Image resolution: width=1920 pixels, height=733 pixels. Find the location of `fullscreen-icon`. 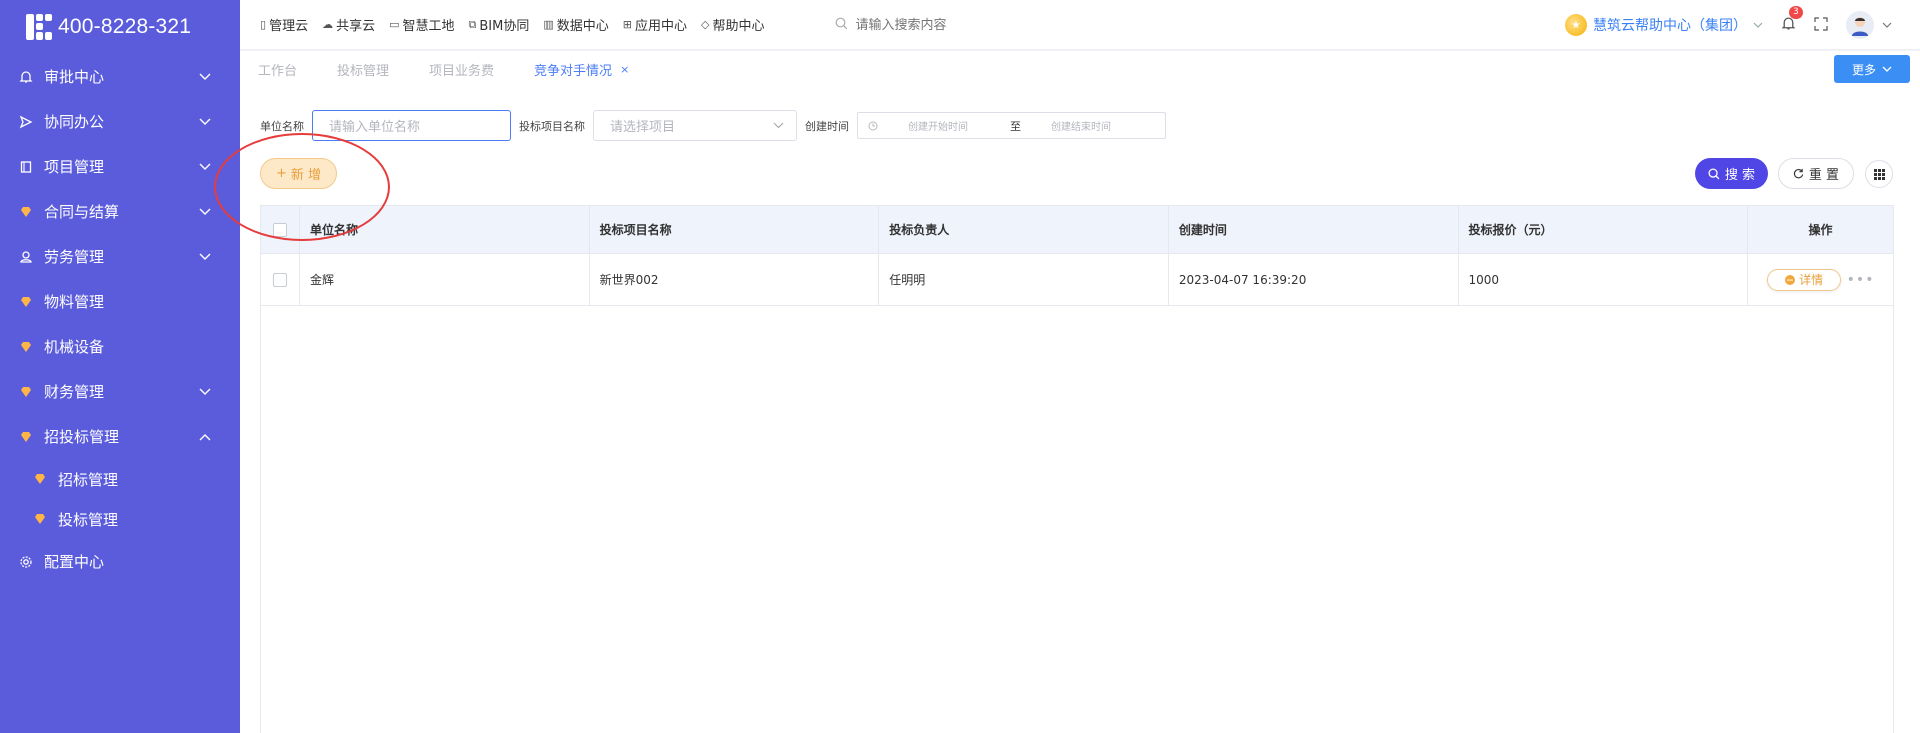

fullscreen-icon is located at coordinates (1821, 25).